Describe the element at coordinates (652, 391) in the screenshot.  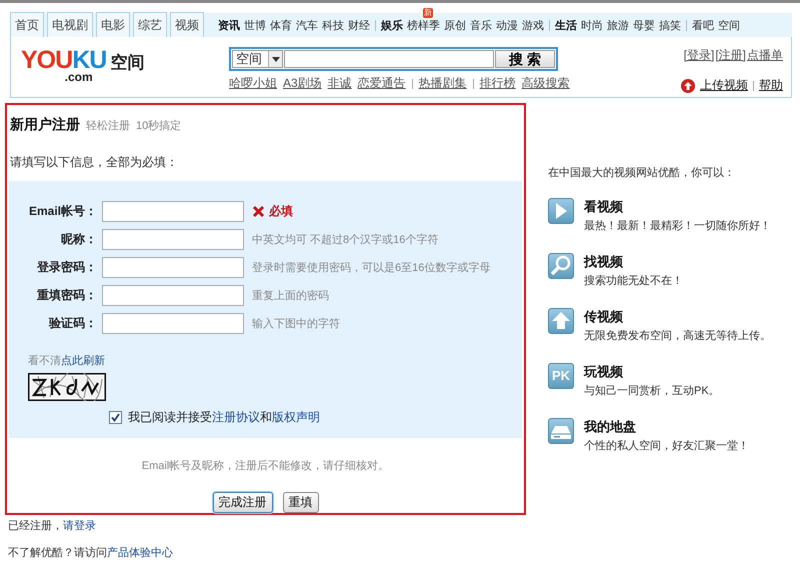
I see `feature-description: 与知己一同赏析，互动PK。` at that location.